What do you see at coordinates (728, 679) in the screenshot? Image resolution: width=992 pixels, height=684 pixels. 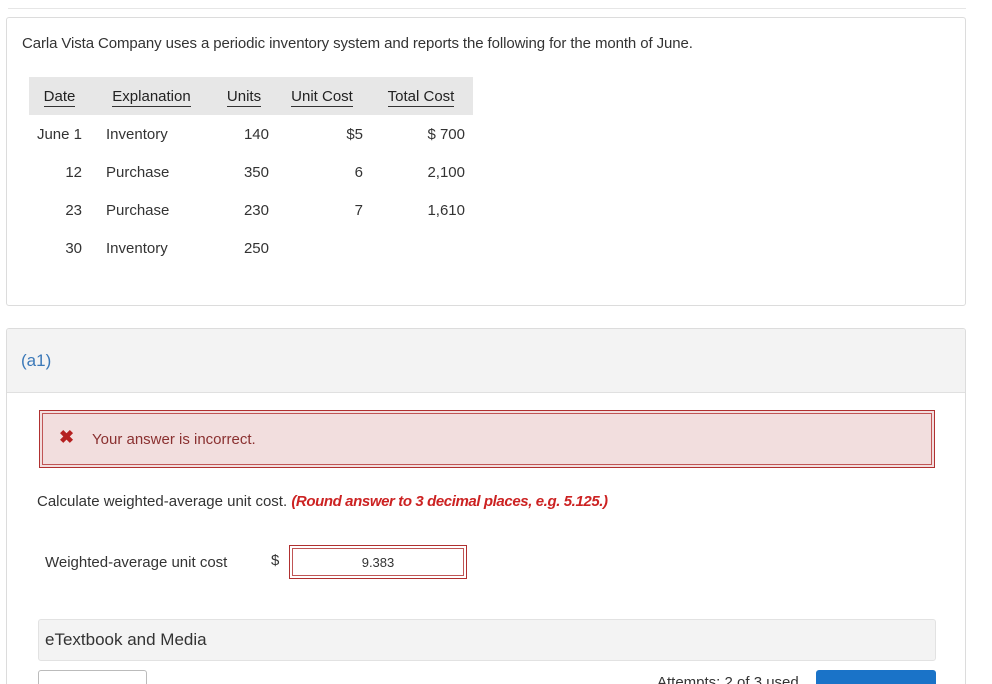 I see `attempts-counter: Attempts: 2 of 3 used` at bounding box center [728, 679].